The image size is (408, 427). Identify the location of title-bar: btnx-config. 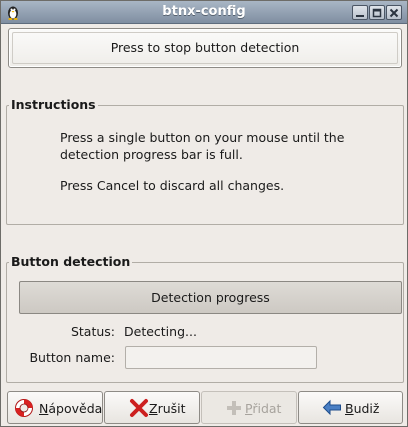
(204, 12).